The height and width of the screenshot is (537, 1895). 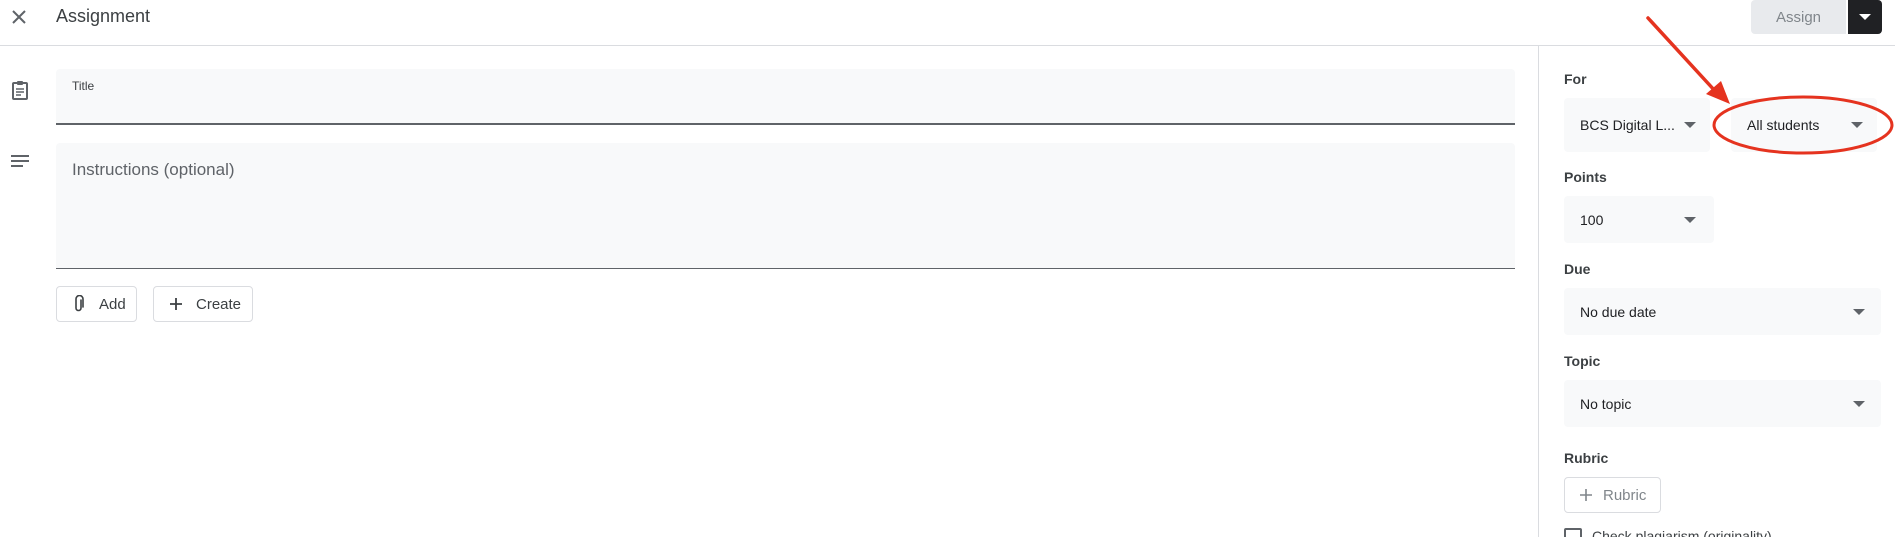 I want to click on top-app-bar: Assignment Assign, so click(x=947, y=23).